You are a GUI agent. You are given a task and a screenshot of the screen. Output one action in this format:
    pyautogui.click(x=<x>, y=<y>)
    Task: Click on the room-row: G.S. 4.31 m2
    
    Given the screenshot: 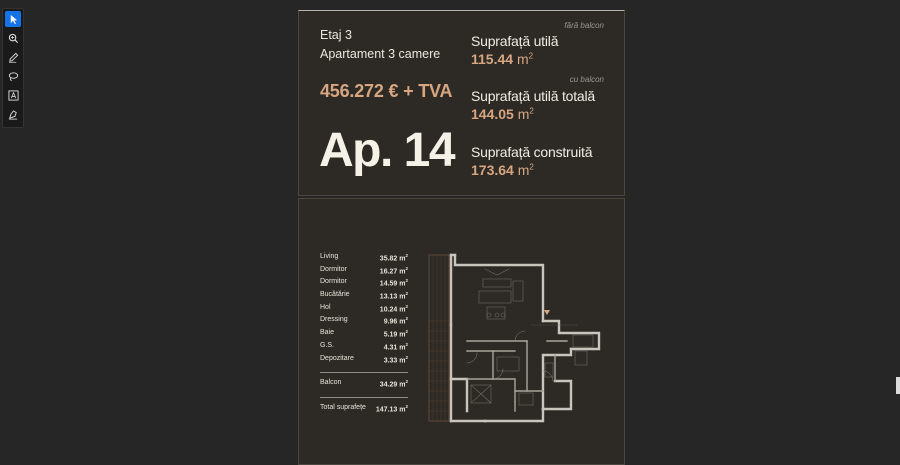 What is the action you would take?
    pyautogui.click(x=364, y=348)
    